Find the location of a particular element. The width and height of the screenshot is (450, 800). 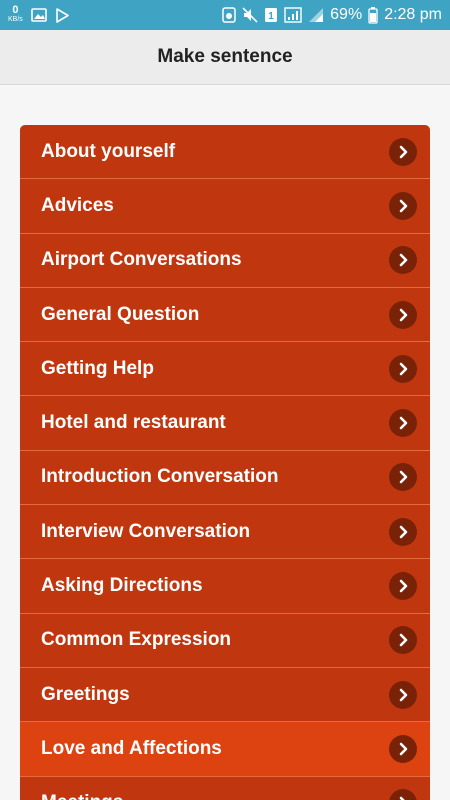

list-item: Meetings is located at coordinates (225, 788).